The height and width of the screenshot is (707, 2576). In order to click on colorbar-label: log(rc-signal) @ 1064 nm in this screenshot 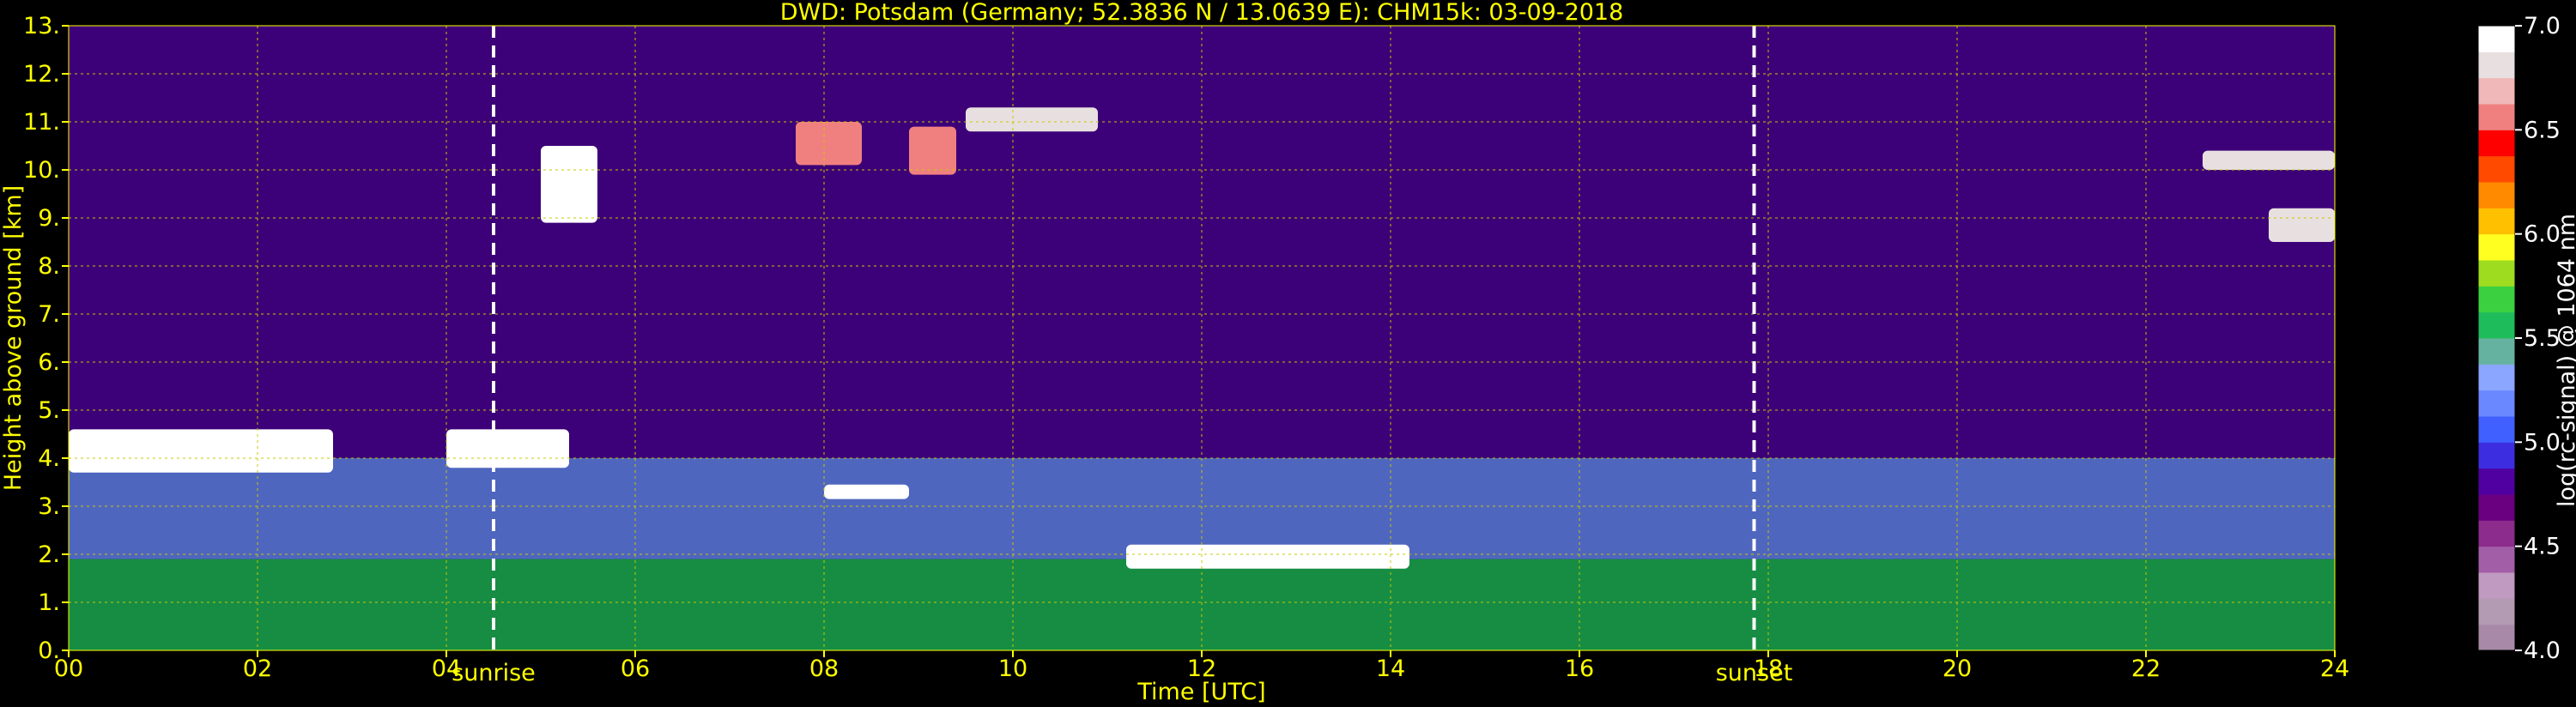, I will do `click(2565, 361)`.